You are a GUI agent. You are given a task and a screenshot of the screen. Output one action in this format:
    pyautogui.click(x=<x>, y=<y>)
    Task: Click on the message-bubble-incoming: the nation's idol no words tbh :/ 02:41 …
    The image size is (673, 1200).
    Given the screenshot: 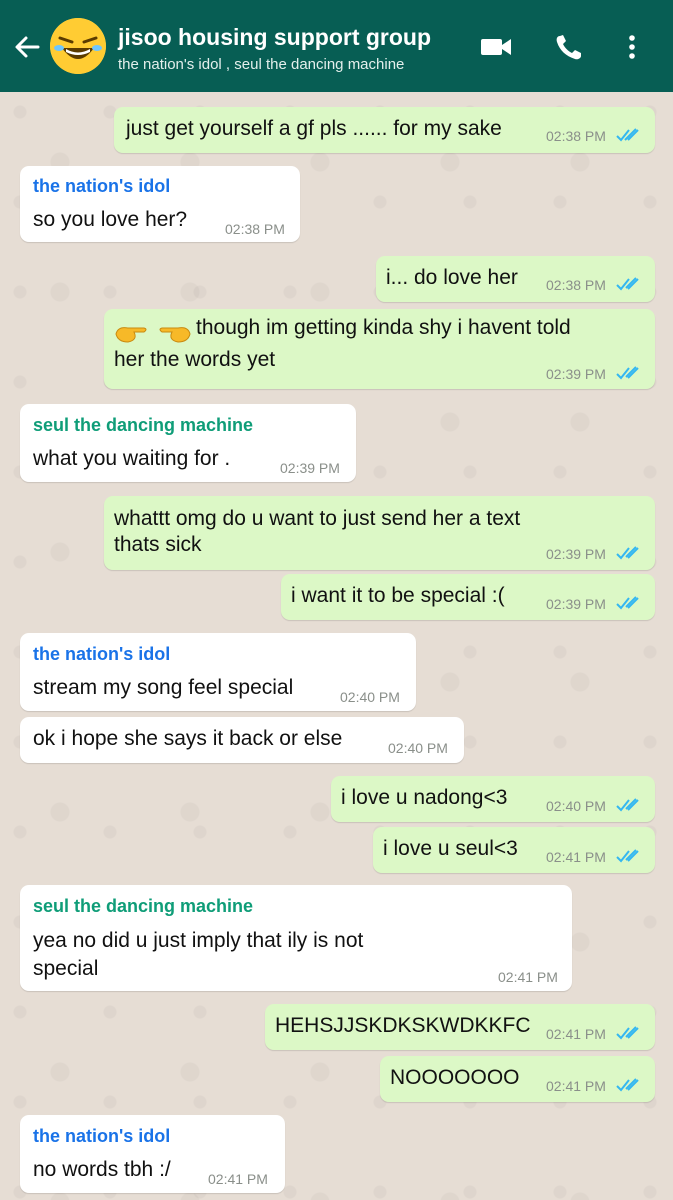 What is the action you would take?
    pyautogui.click(x=152, y=1154)
    